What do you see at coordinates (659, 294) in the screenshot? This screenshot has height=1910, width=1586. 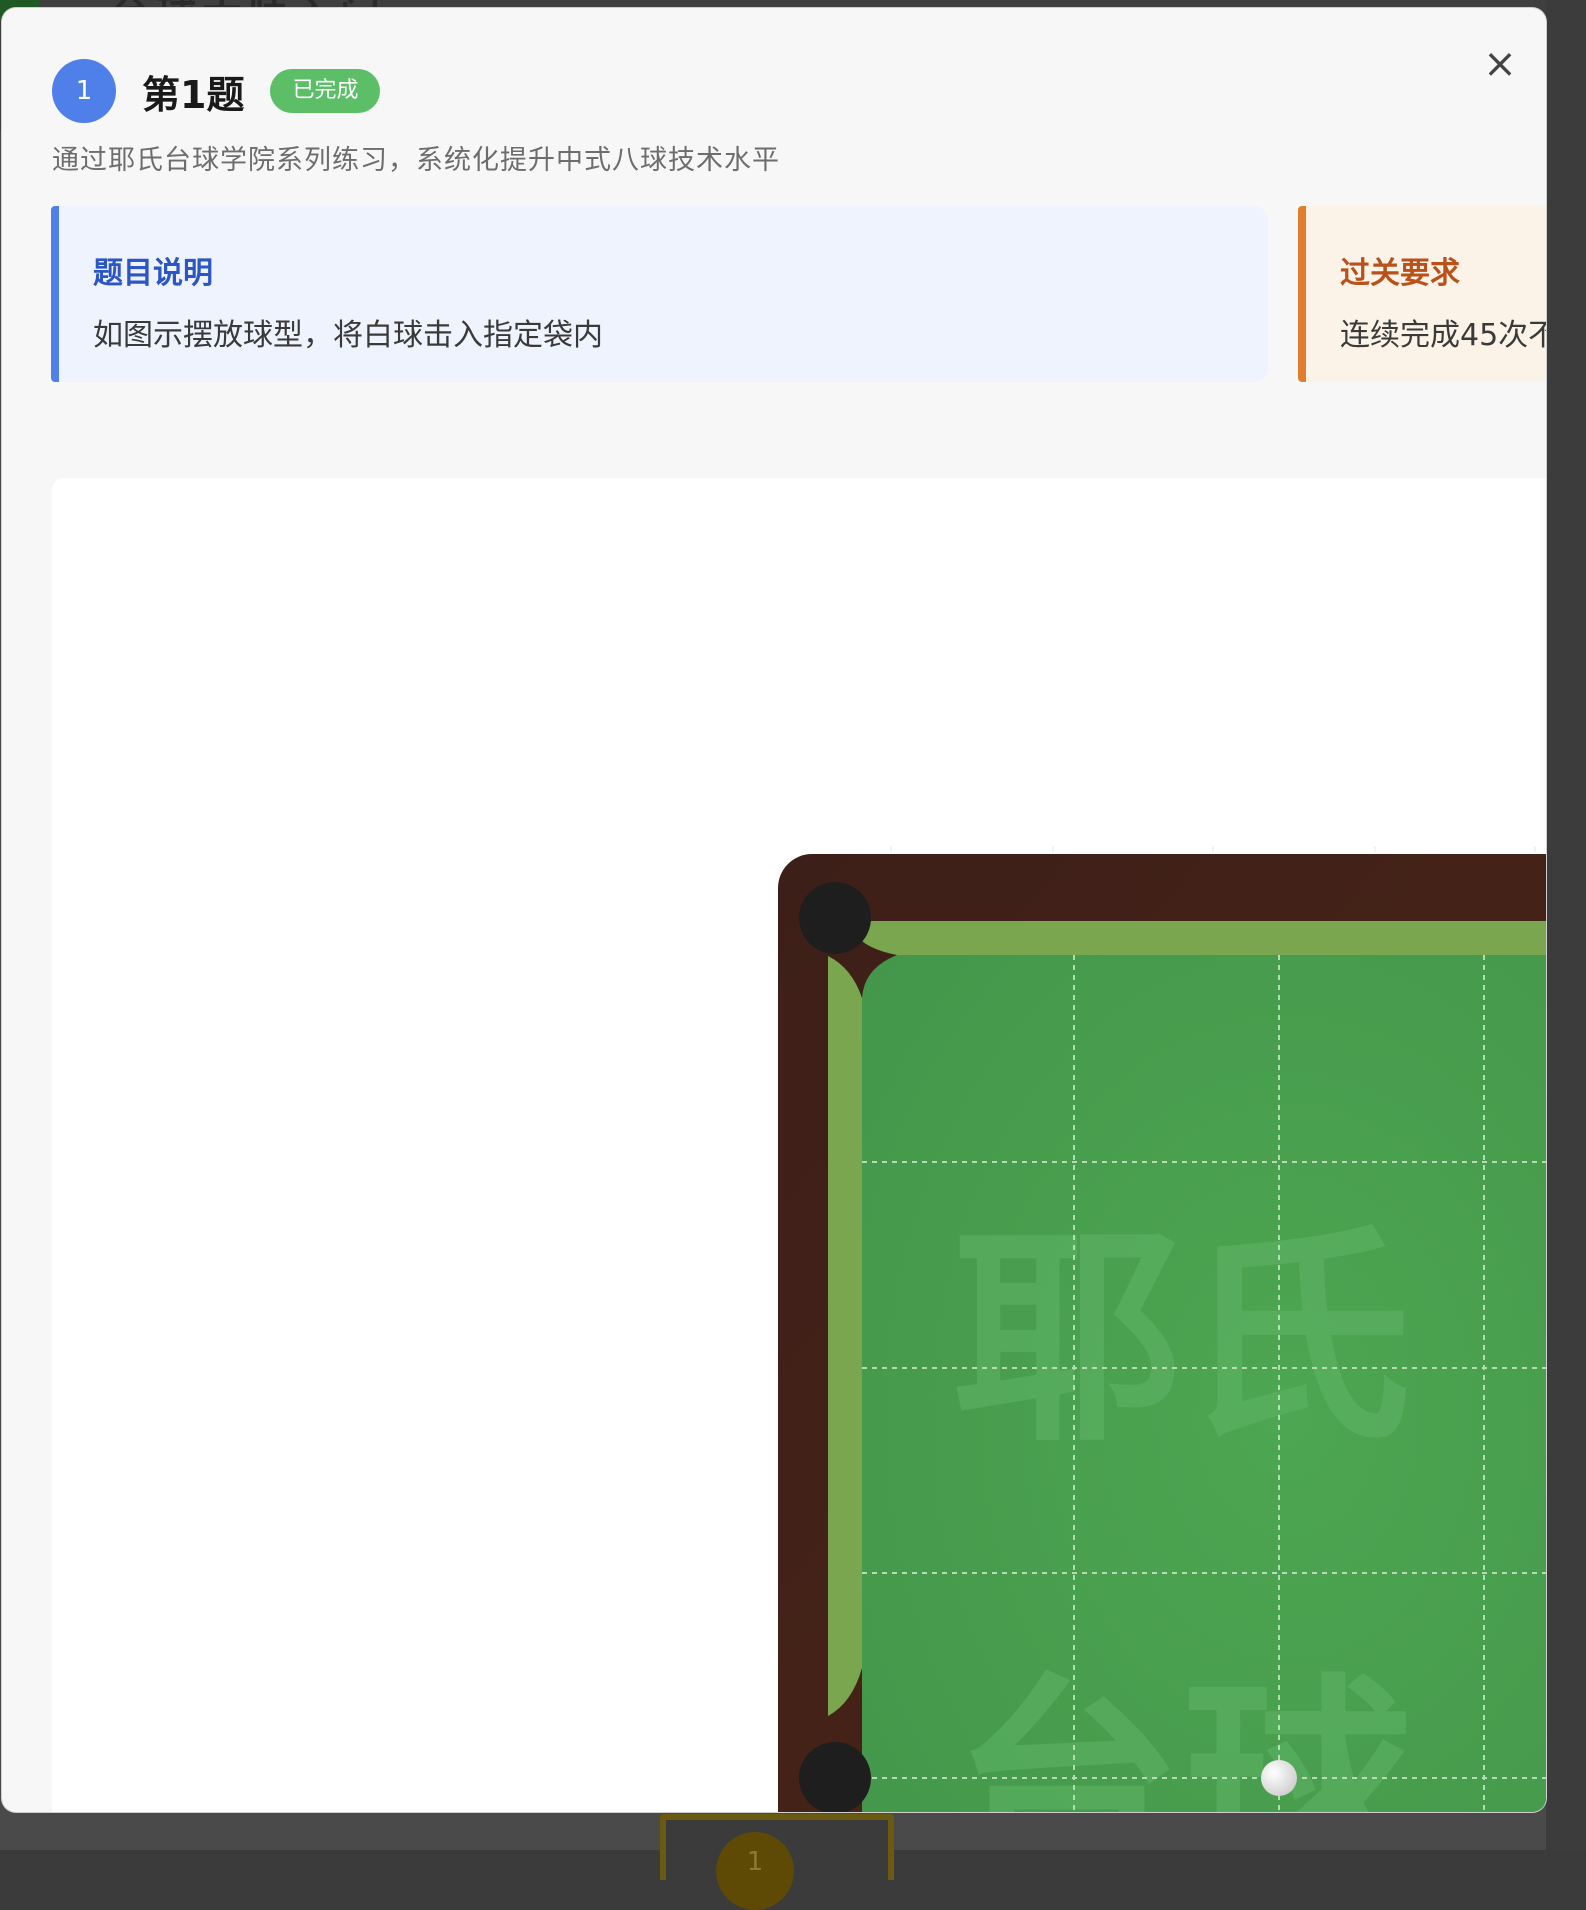 I see `description-card: 题目说明 如图示摆放球型，将白球击入指定袋内` at bounding box center [659, 294].